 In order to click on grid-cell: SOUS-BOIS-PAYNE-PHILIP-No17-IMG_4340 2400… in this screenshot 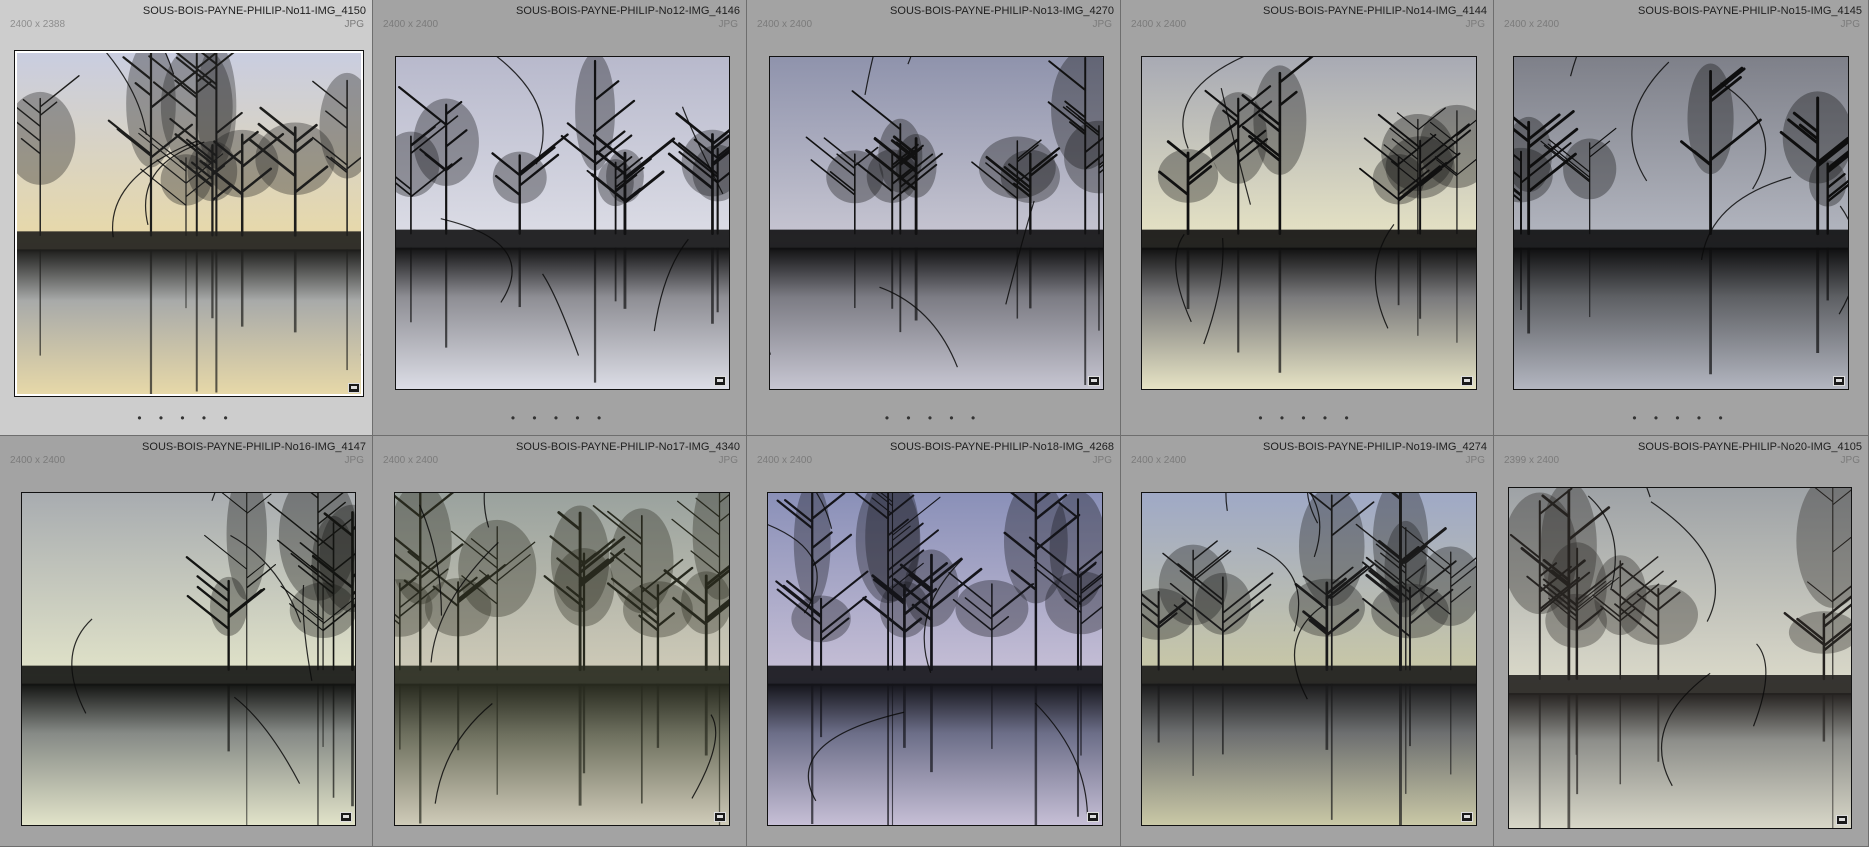, I will do `click(560, 641)`.